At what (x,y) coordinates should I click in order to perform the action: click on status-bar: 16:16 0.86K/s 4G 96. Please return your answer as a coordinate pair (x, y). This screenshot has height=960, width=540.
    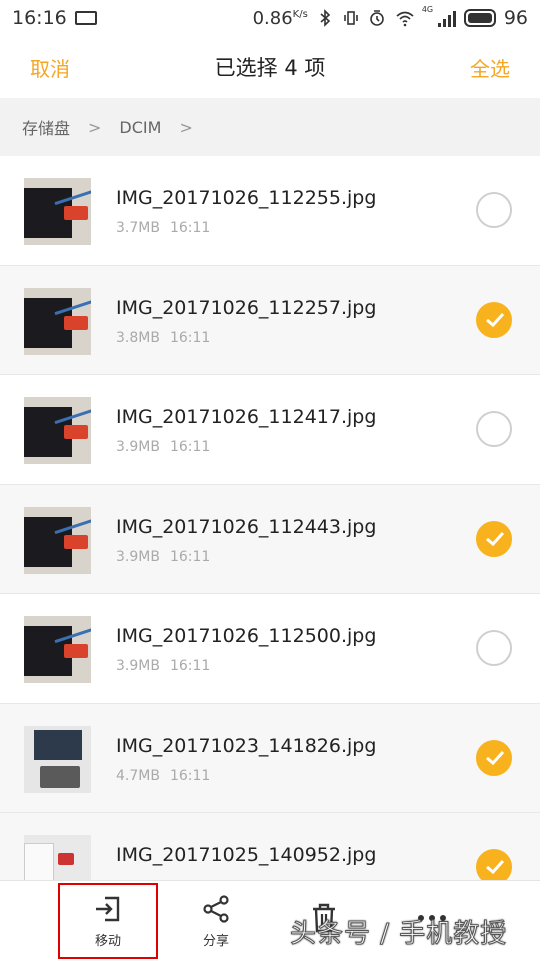
    Looking at the image, I should click on (270, 18).